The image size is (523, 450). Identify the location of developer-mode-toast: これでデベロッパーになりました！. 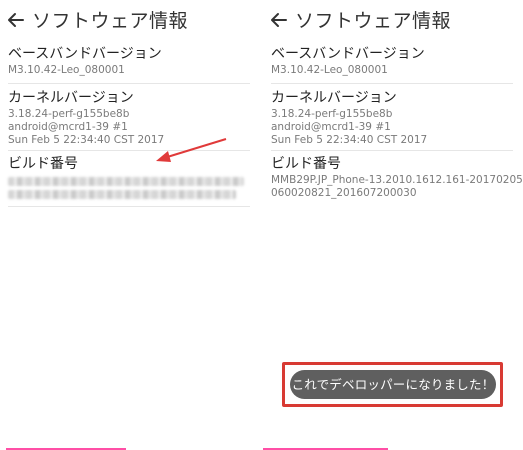
(393, 384).